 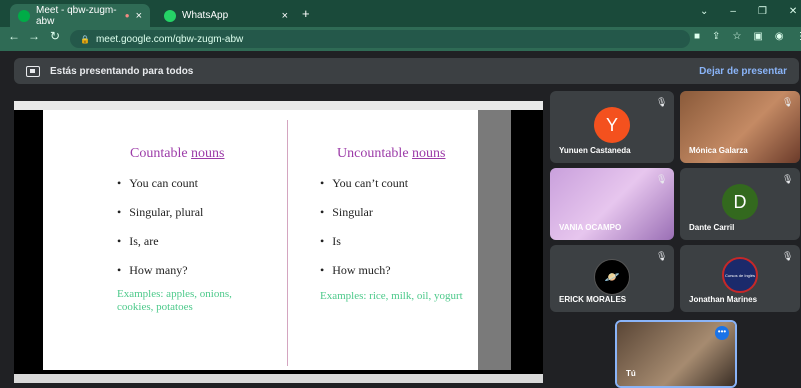 What do you see at coordinates (138, 241) in the screenshot?
I see `list-item: • Is, are` at bounding box center [138, 241].